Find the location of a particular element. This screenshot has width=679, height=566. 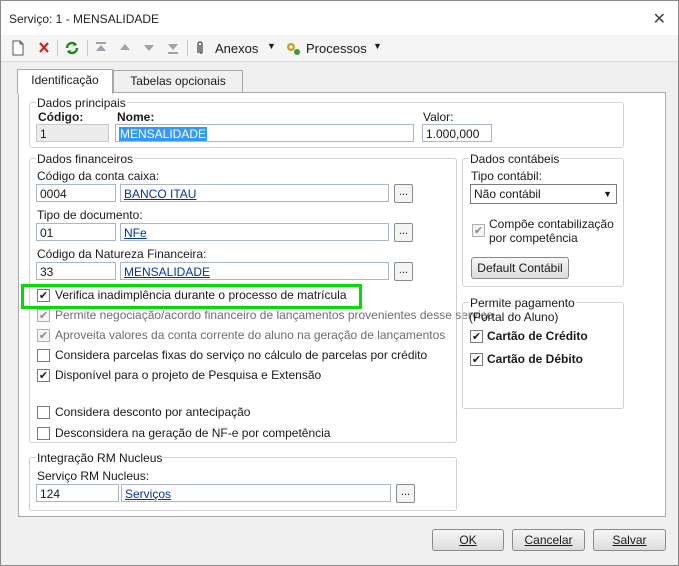

salvar-button-label: Salvar is located at coordinates (629, 540).